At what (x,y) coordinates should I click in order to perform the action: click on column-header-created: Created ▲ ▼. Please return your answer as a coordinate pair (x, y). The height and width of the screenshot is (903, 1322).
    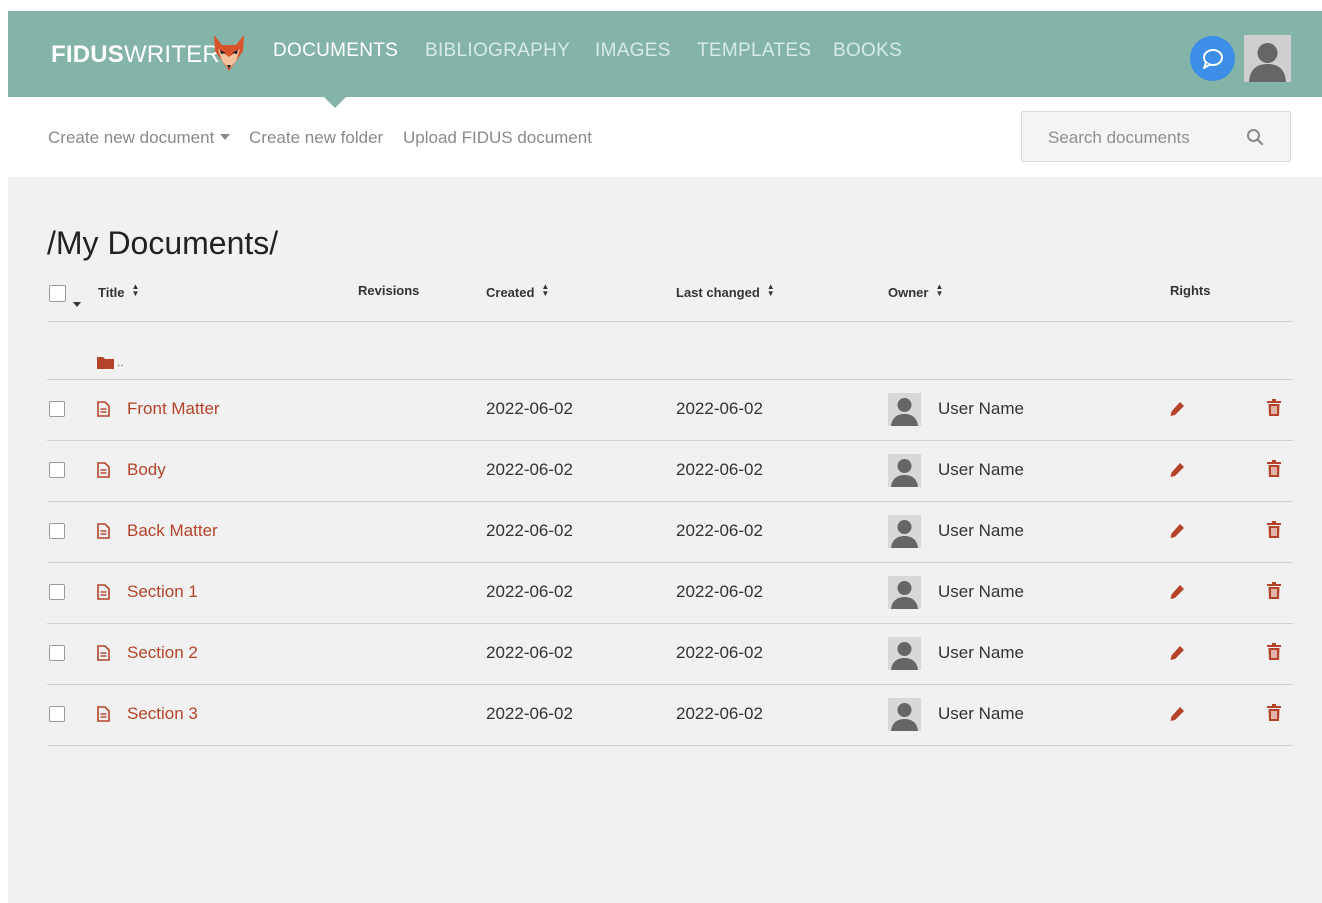
    Looking at the image, I should click on (518, 291).